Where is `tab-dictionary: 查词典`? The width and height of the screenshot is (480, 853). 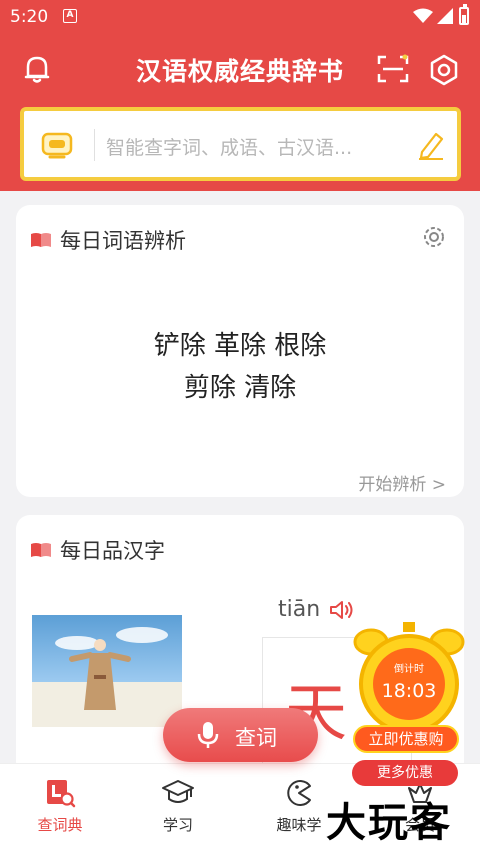
tab-dictionary: 查词典 is located at coordinates (60, 806).